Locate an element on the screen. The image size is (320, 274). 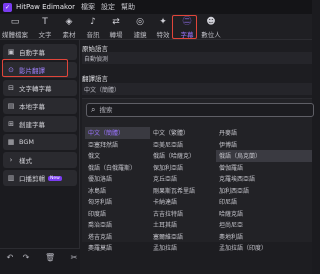
tab-music: ♪ 音訊 is located at coordinates (93, 28).